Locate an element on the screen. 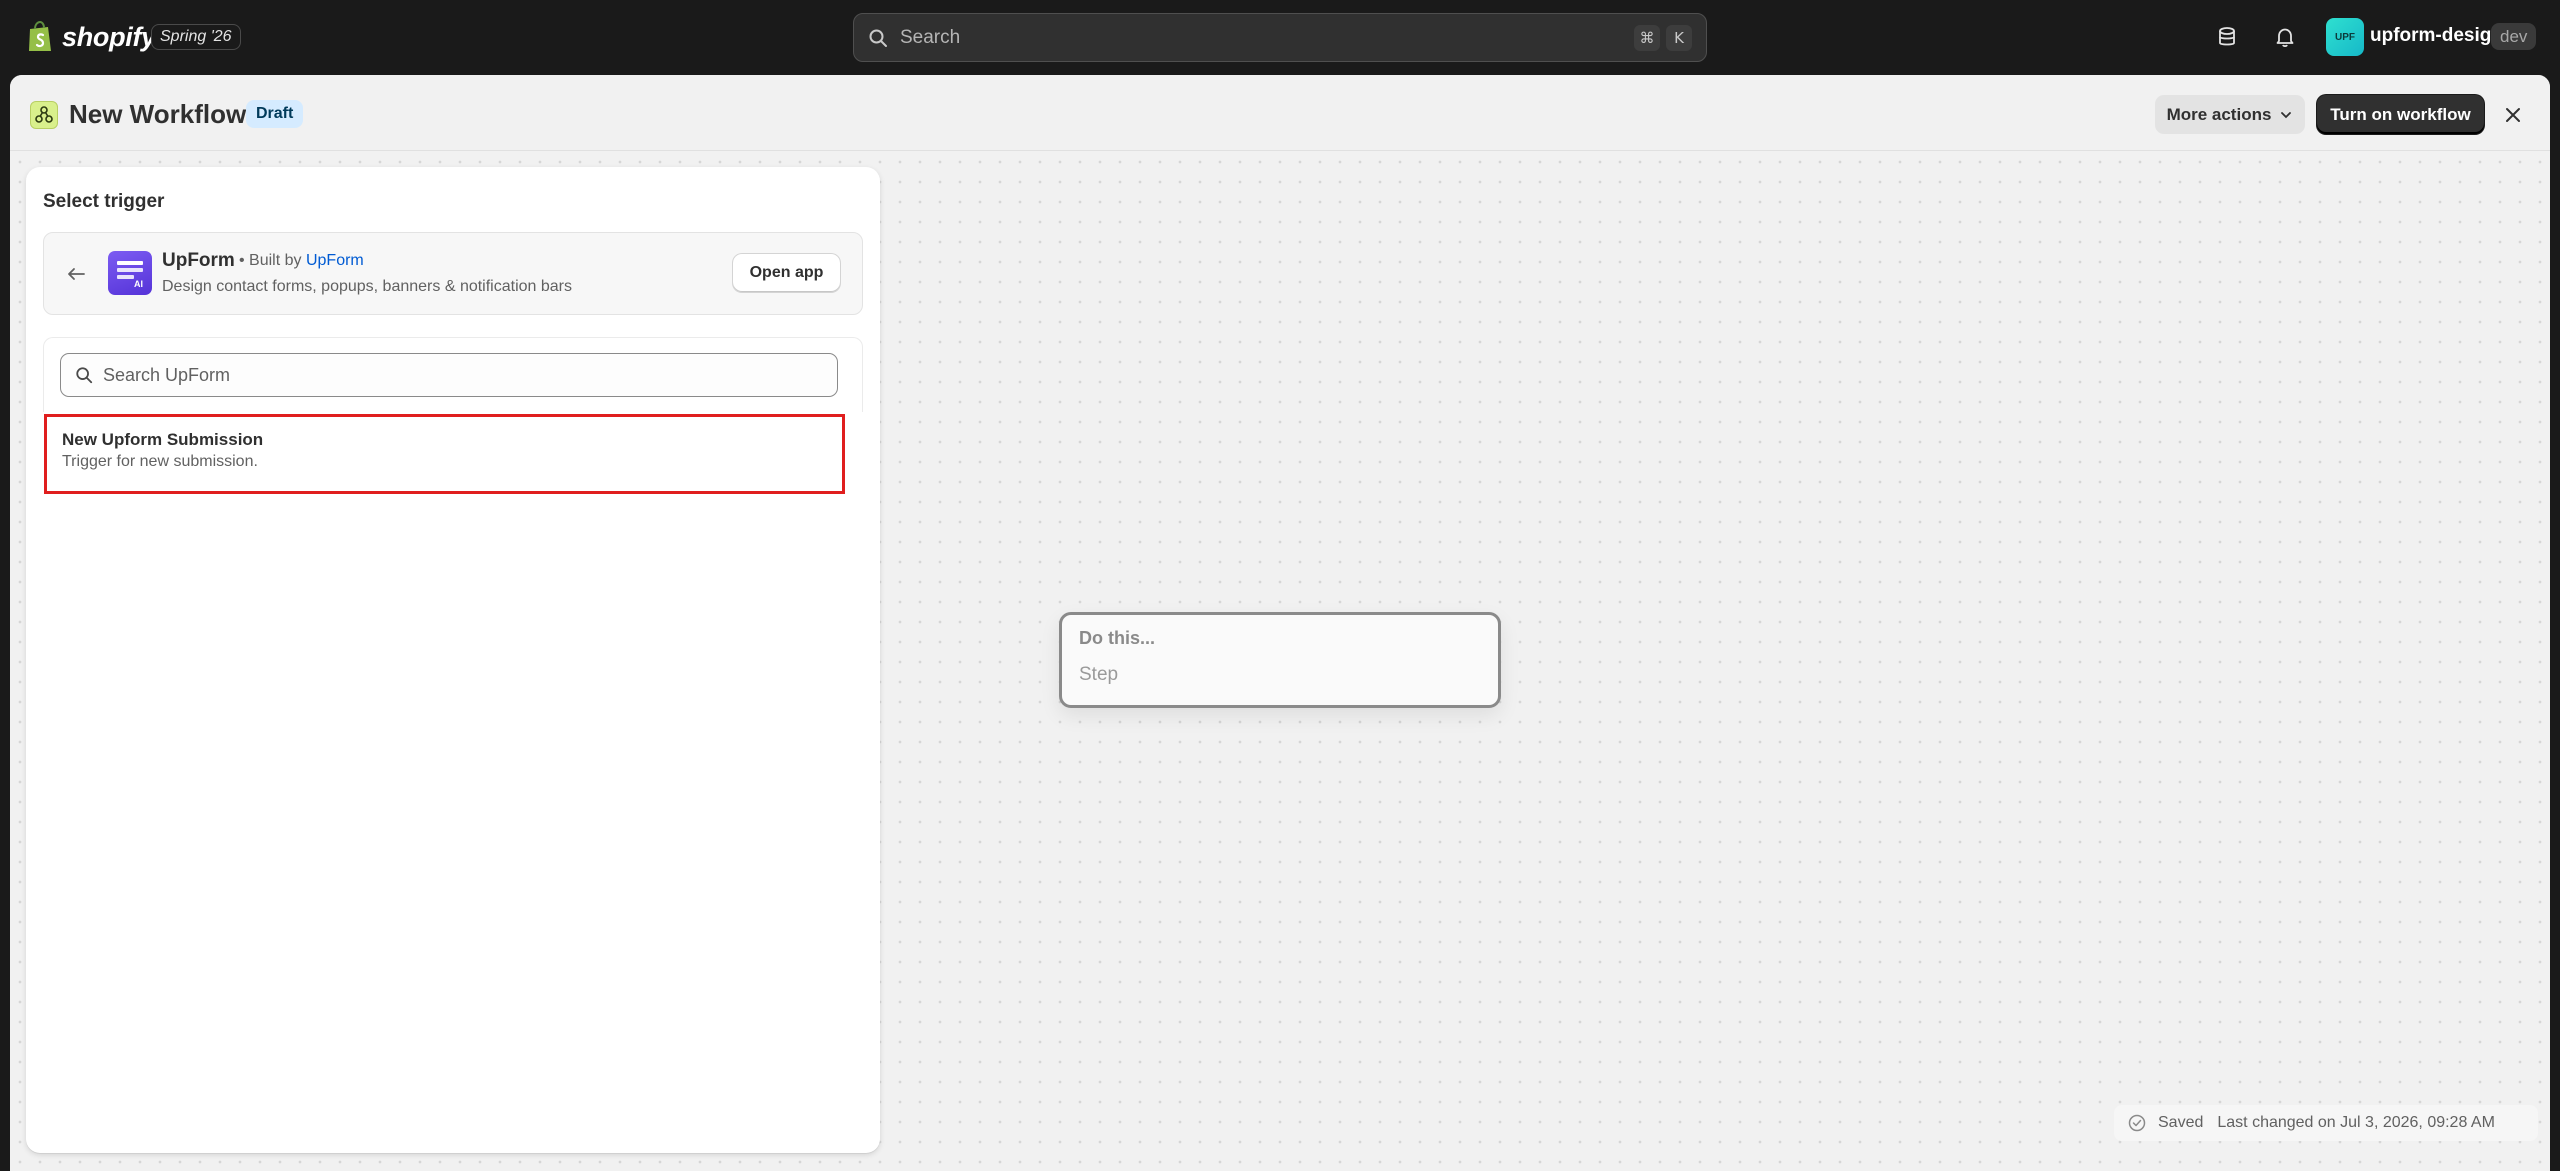  close-icon is located at coordinates (2513, 115).